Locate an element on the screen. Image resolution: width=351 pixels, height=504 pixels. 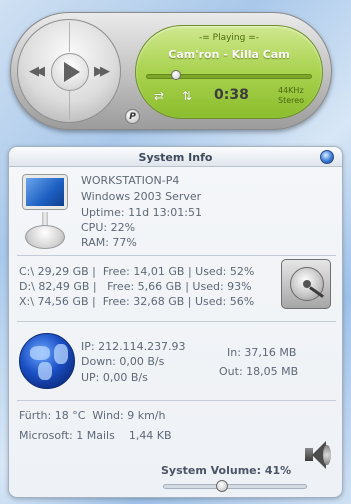
volume-slider is located at coordinates (235, 486).